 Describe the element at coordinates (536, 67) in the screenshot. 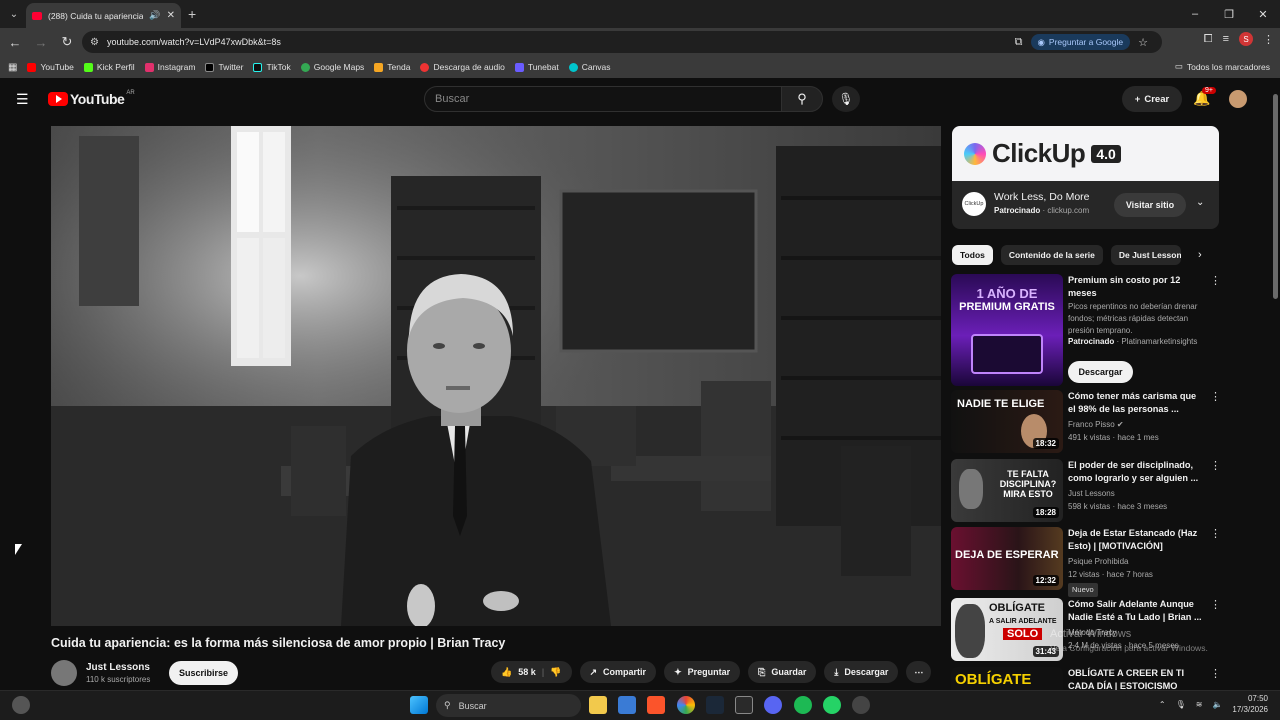

I see `bookmark-tunebat: Tunebat` at that location.